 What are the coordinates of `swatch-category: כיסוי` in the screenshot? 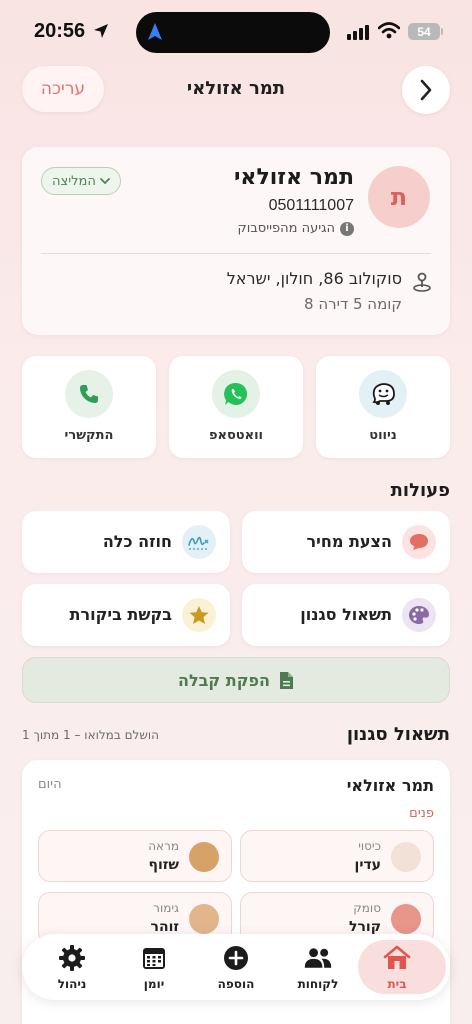 It's located at (369, 846).